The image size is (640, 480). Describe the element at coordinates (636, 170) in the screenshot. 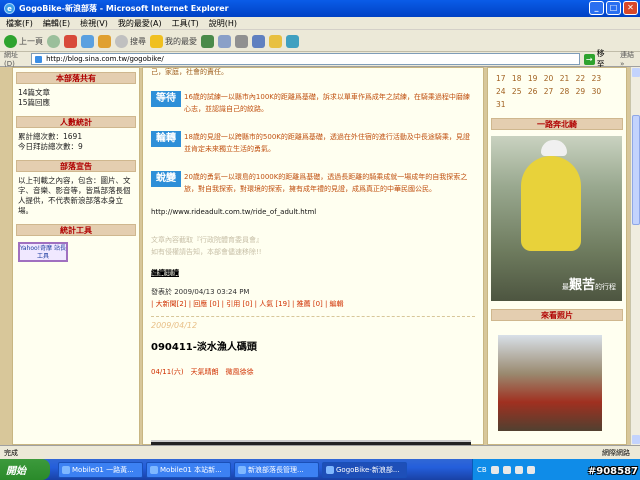

I see `scroll-thumb` at that location.